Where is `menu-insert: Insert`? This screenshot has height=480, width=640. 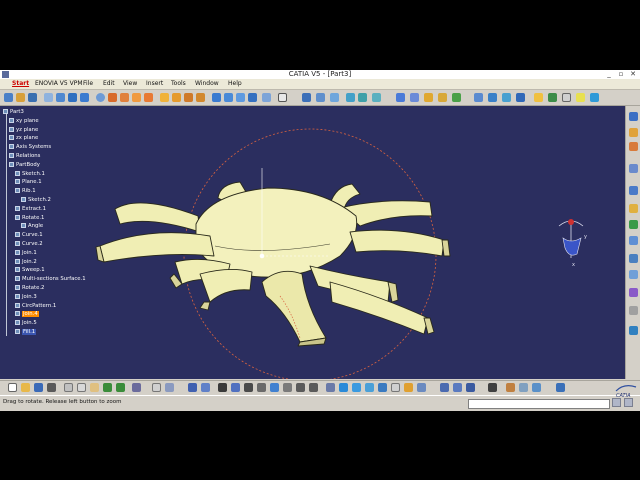
menu-insert: Insert is located at coordinates (154, 84).